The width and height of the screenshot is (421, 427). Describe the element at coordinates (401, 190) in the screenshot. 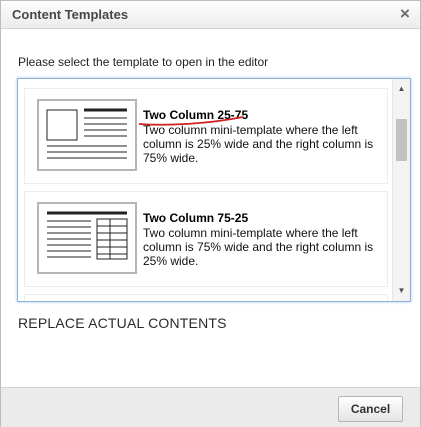

I see `list-scrollbar: ▲ ▼` at that location.